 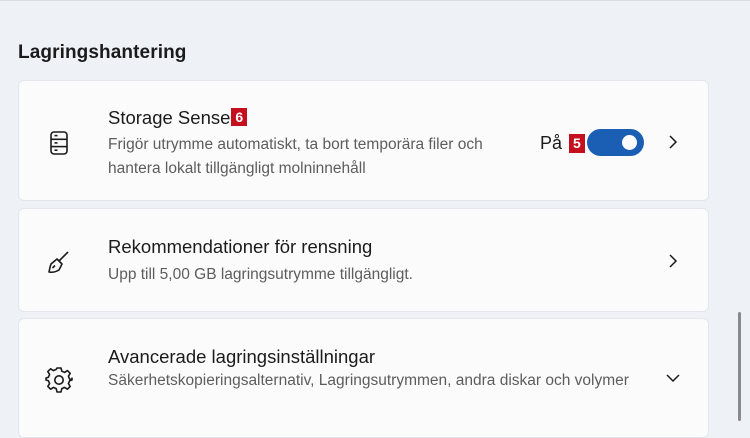 What do you see at coordinates (551, 143) in the screenshot?
I see `toggle-state-label: På` at bounding box center [551, 143].